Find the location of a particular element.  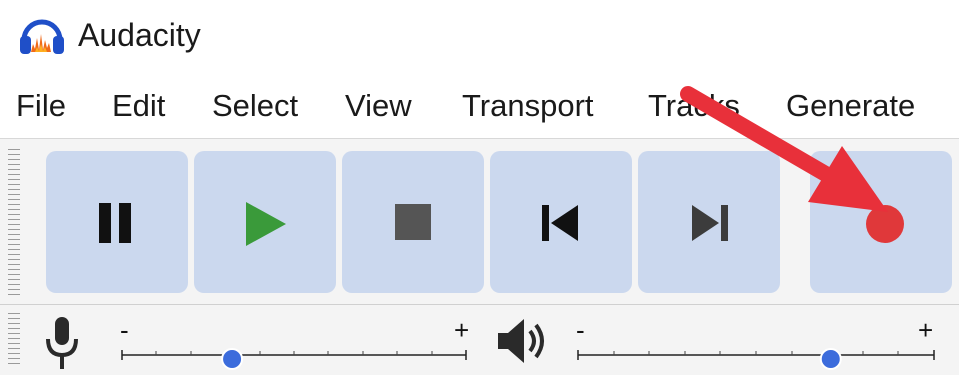

recording-volume-thumb is located at coordinates (232, 359).